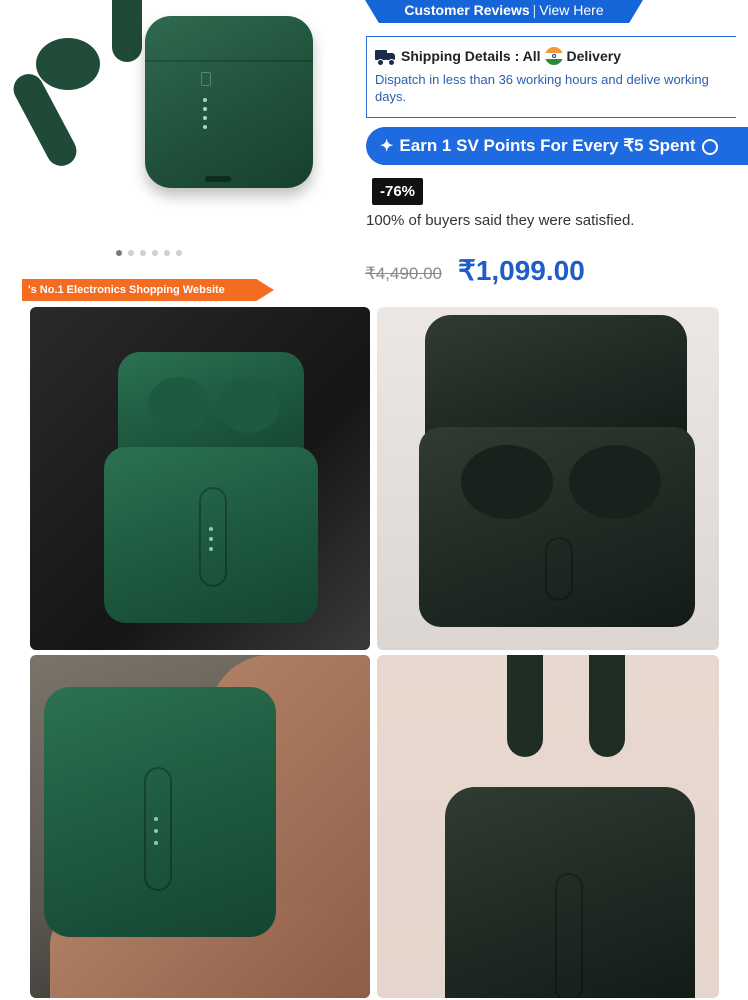 The image size is (748, 1000). I want to click on view-here-link: View Here, so click(571, 10).